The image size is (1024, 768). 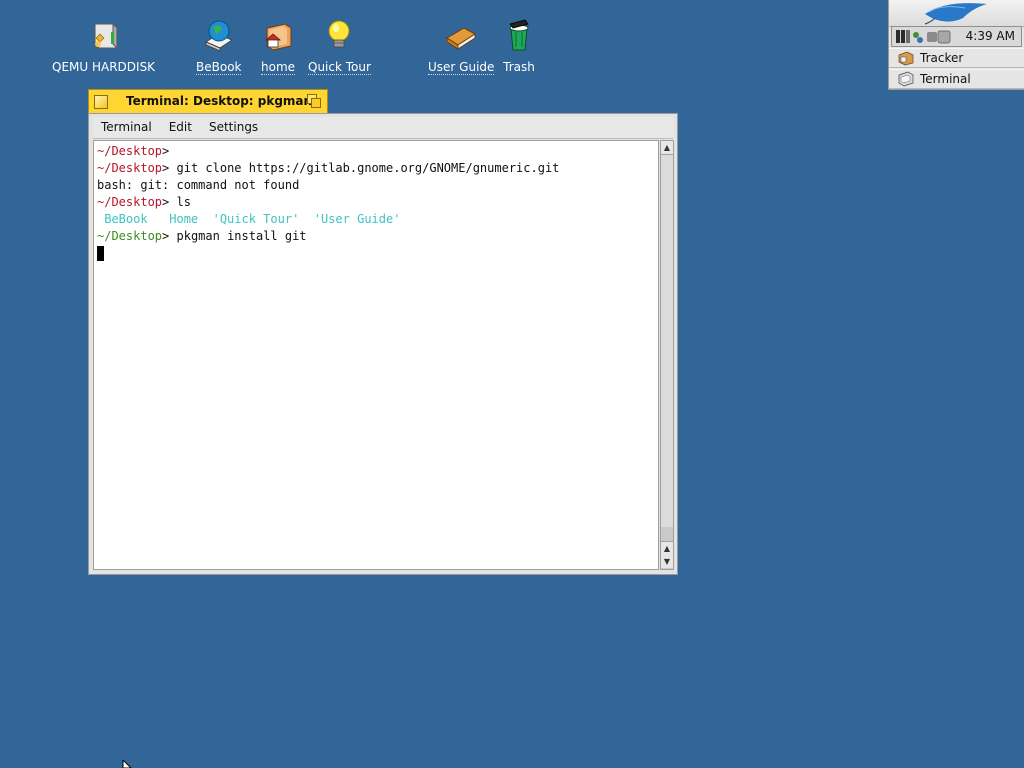 I want to click on desktop-icon-label: User Guide, so click(x=461, y=67).